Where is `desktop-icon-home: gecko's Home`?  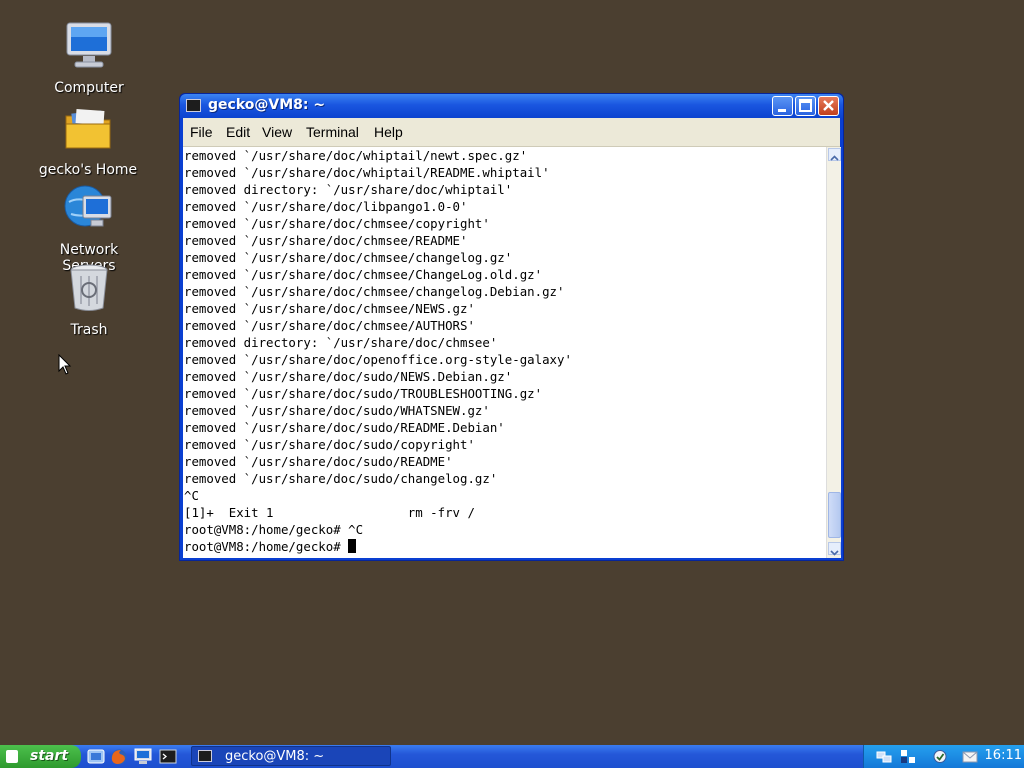
desktop-icon-home: gecko's Home is located at coordinates (88, 140).